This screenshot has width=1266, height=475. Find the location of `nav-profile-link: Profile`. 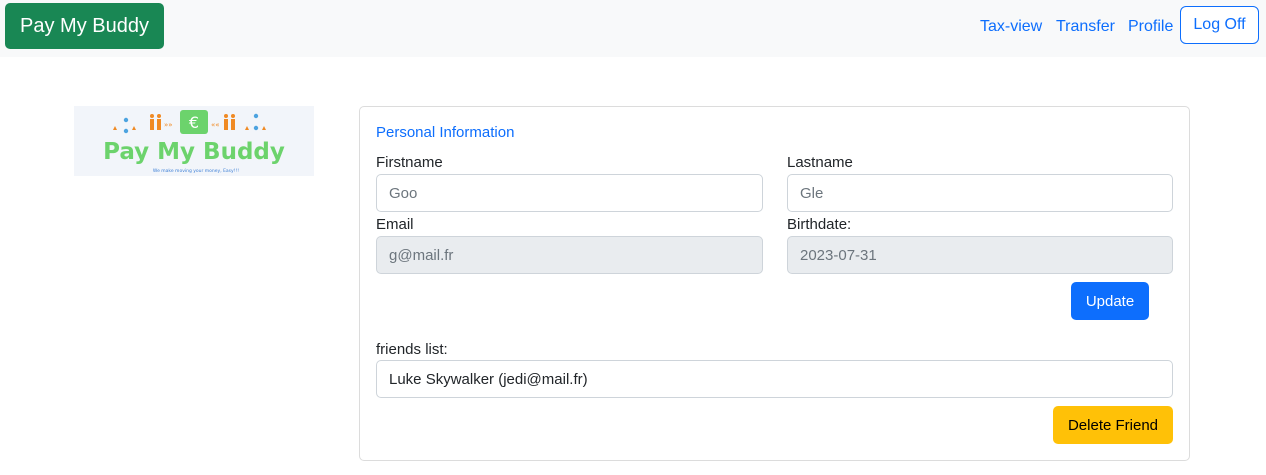

nav-profile-link: Profile is located at coordinates (1150, 27).